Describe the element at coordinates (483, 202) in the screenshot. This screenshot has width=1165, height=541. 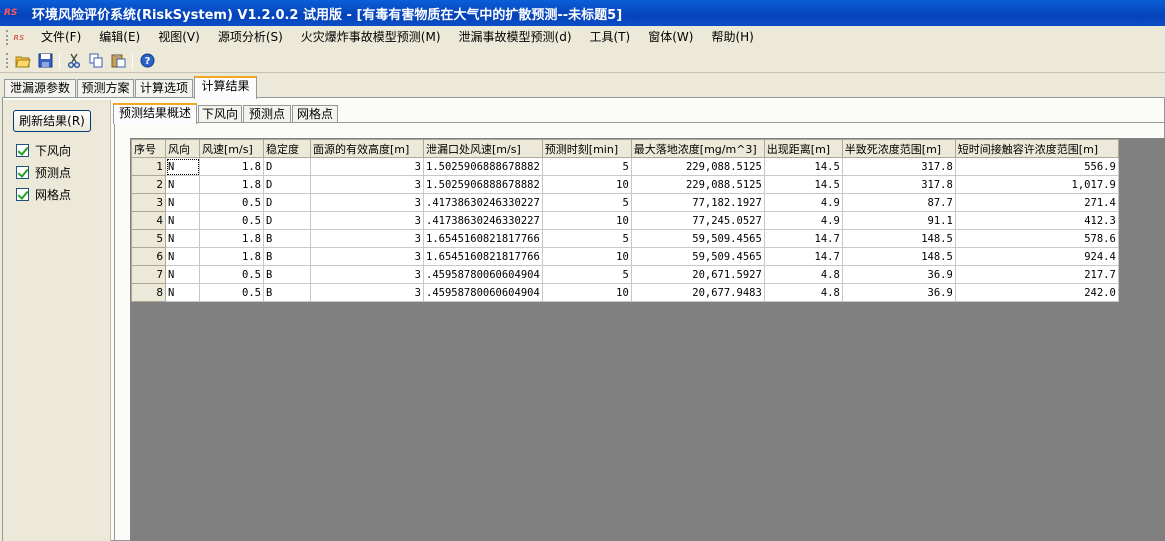
I see `table-cell: .41738630246330227` at that location.